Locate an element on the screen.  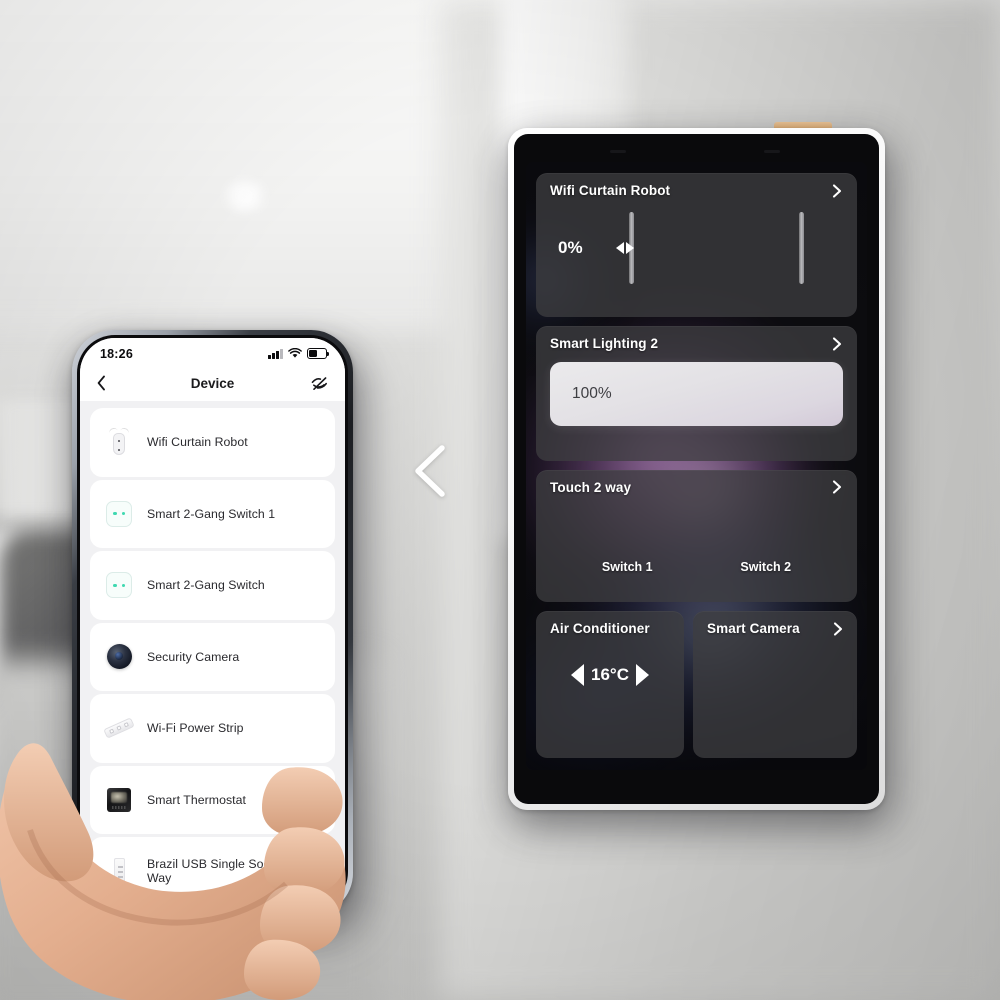
device-name: Smart 2-Gang Switch 1 is located at coordinates (211, 513).